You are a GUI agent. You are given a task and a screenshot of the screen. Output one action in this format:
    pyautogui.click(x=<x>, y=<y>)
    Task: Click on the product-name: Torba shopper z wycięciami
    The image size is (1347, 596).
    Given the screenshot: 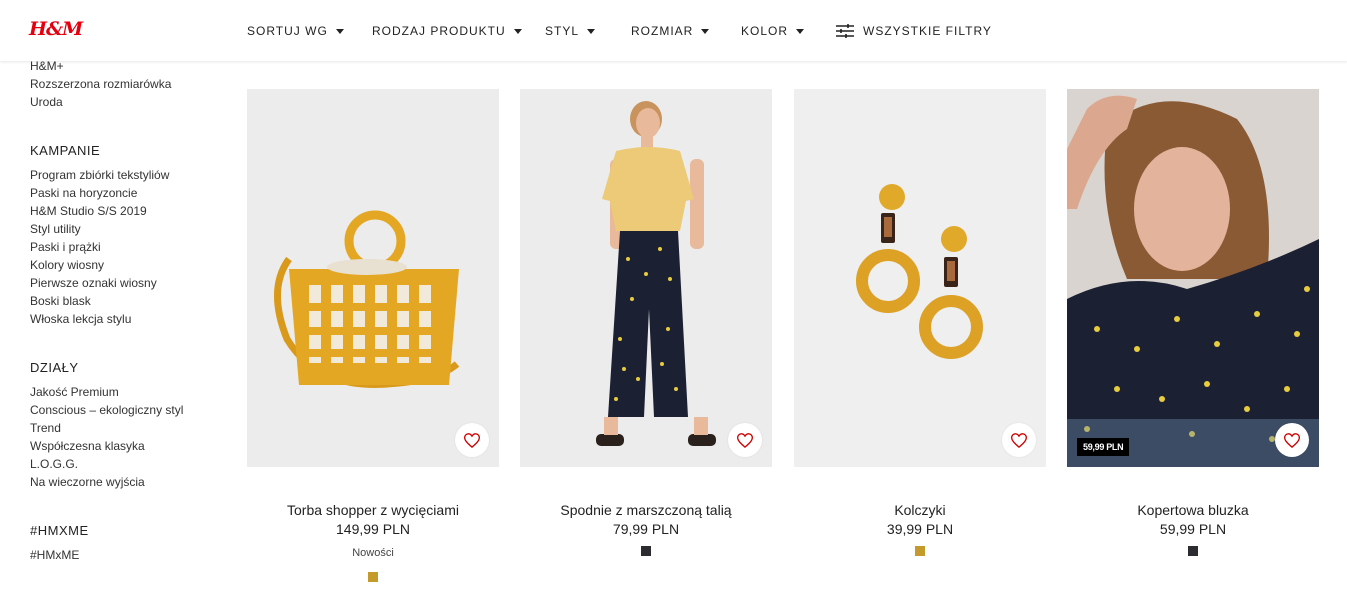 What is the action you would take?
    pyautogui.click(x=373, y=510)
    